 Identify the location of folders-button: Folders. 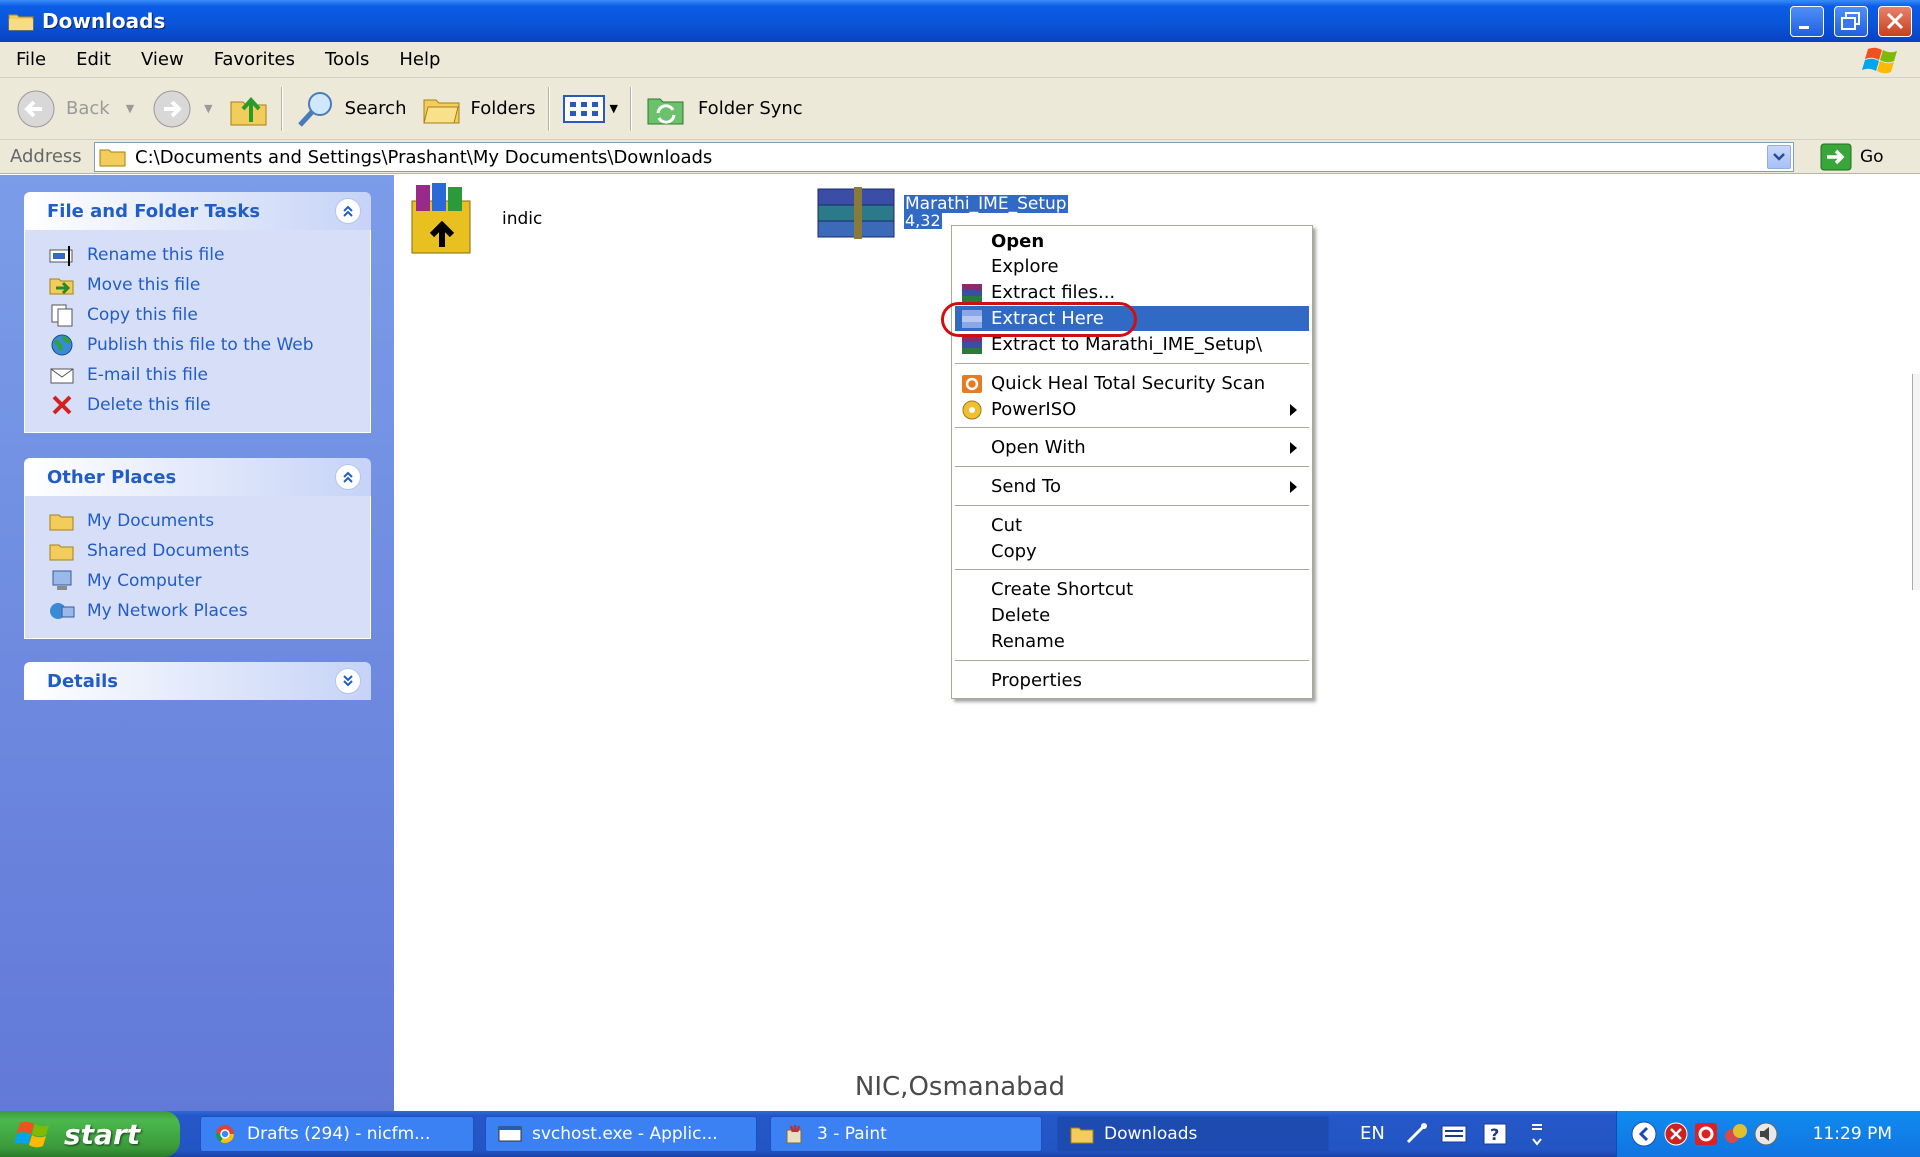
(478, 109).